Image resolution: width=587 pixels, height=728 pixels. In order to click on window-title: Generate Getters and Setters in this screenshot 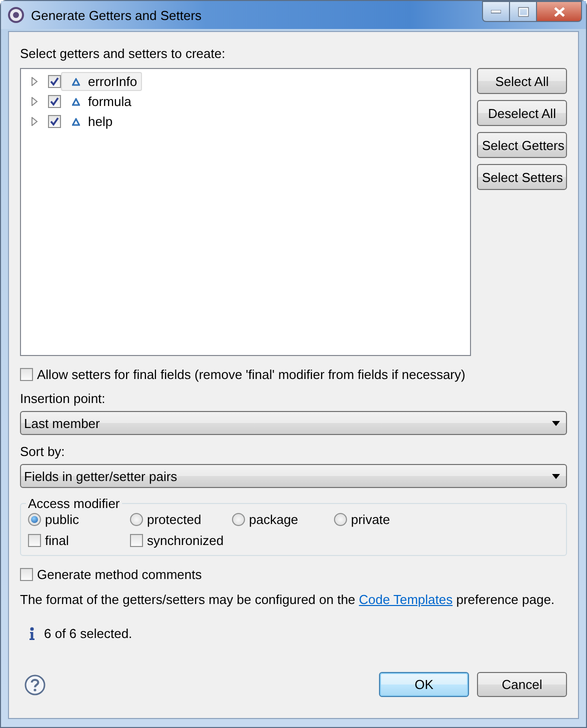, I will do `click(117, 15)`.